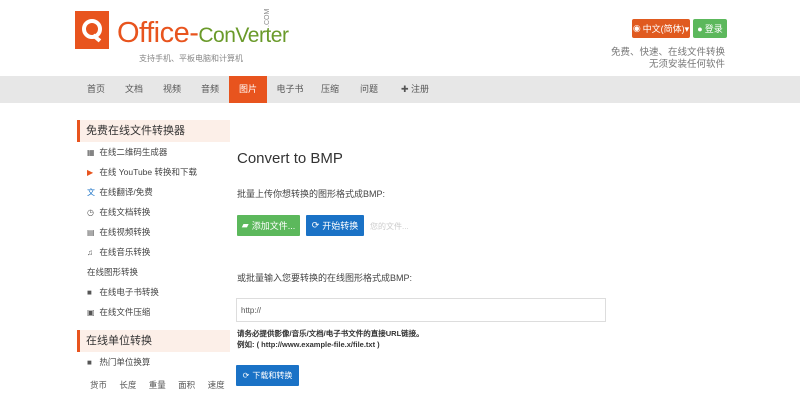 The height and width of the screenshot is (400, 800). I want to click on unit-categories: 货币 长度 重量 面积 速度, so click(162, 385).